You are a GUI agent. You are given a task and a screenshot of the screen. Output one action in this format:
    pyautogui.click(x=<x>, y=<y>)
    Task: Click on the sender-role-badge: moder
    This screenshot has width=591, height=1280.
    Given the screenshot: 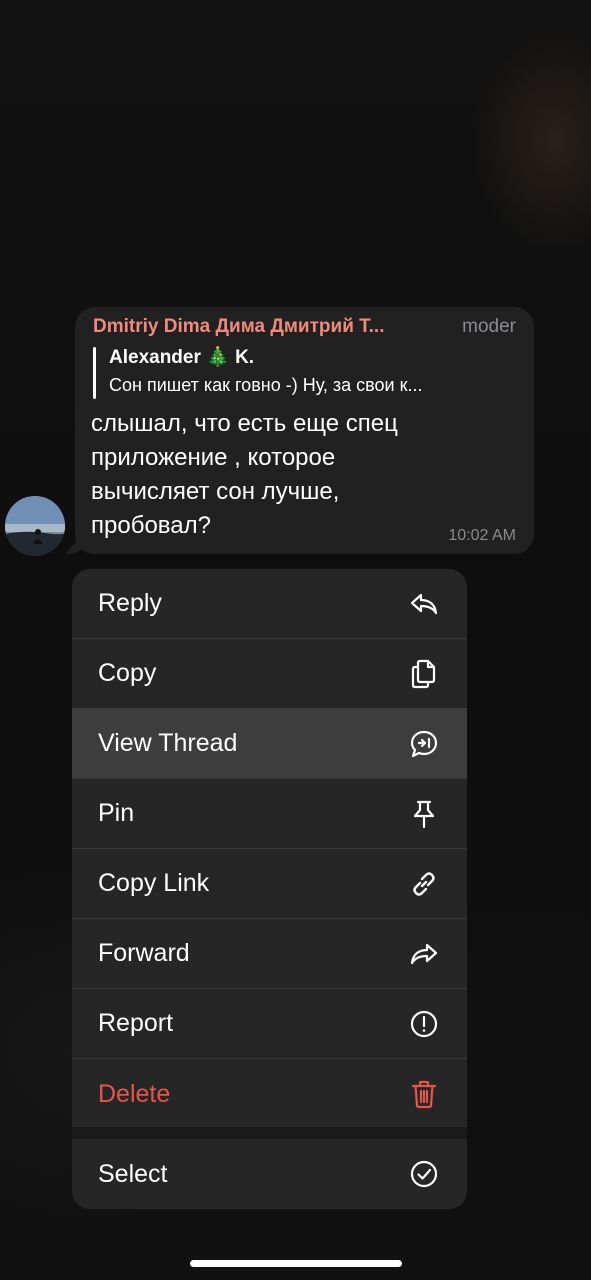 What is the action you would take?
    pyautogui.click(x=489, y=326)
    